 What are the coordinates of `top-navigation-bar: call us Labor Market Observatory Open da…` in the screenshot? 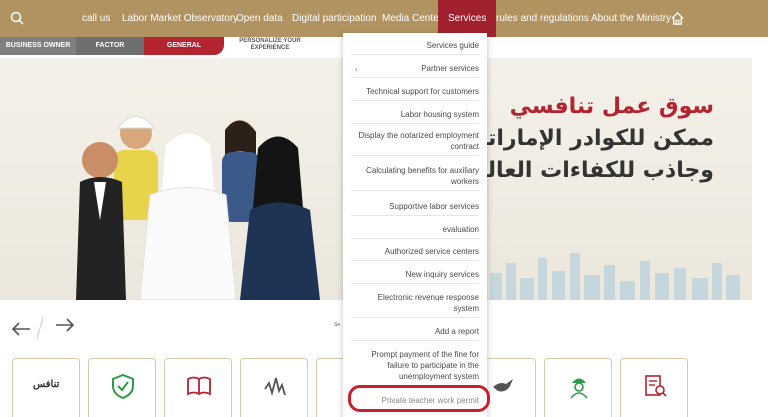 It's located at (384, 18).